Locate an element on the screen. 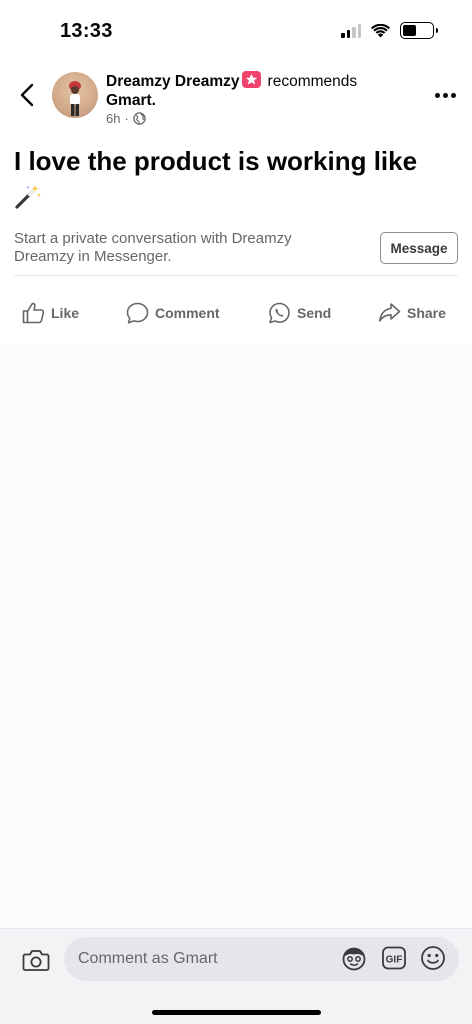 The height and width of the screenshot is (1024, 472). comment-bubble-icon is located at coordinates (137, 313).